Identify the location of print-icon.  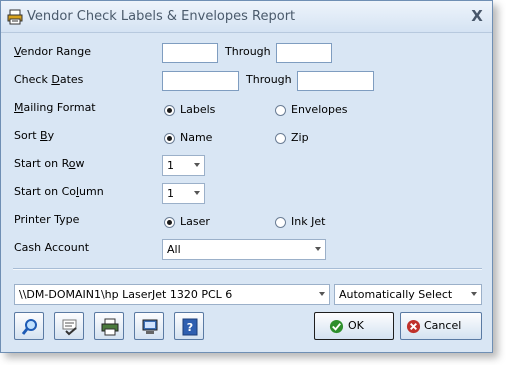
(110, 327).